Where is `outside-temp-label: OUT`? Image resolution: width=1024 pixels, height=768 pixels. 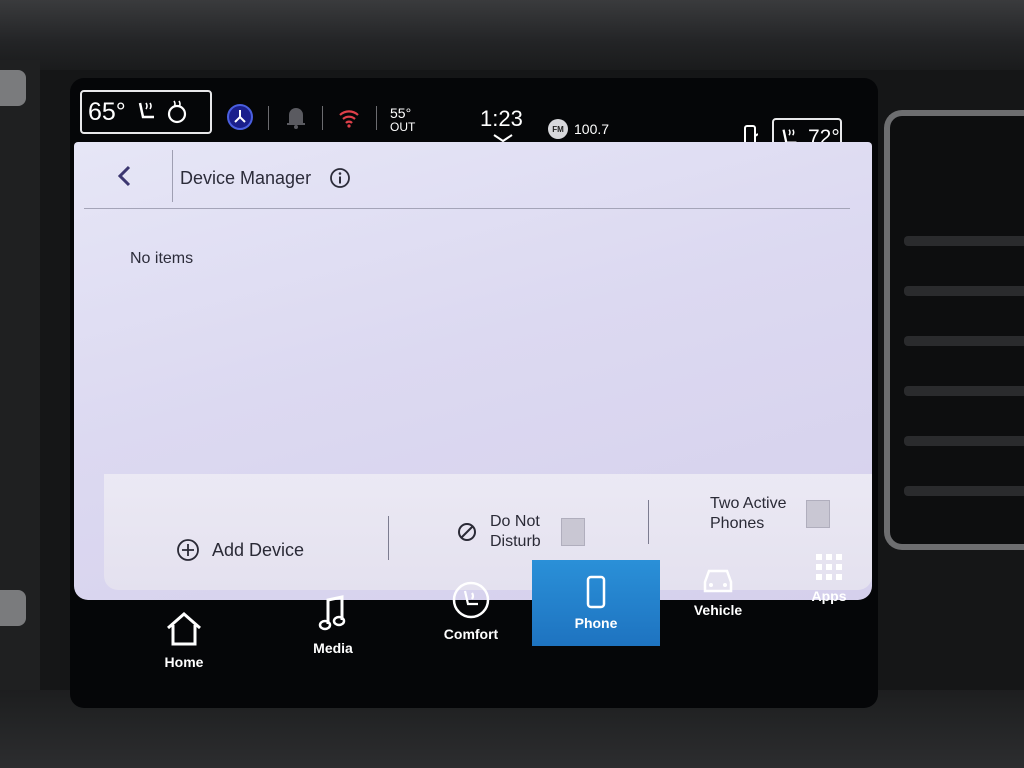 outside-temp-label: OUT is located at coordinates (403, 127).